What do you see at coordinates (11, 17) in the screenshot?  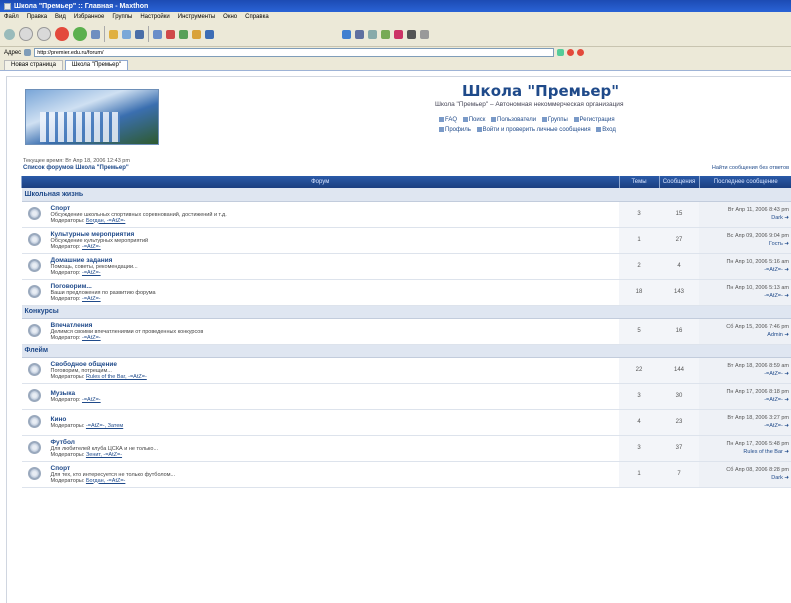 I see `menu-file: Файл` at bounding box center [11, 17].